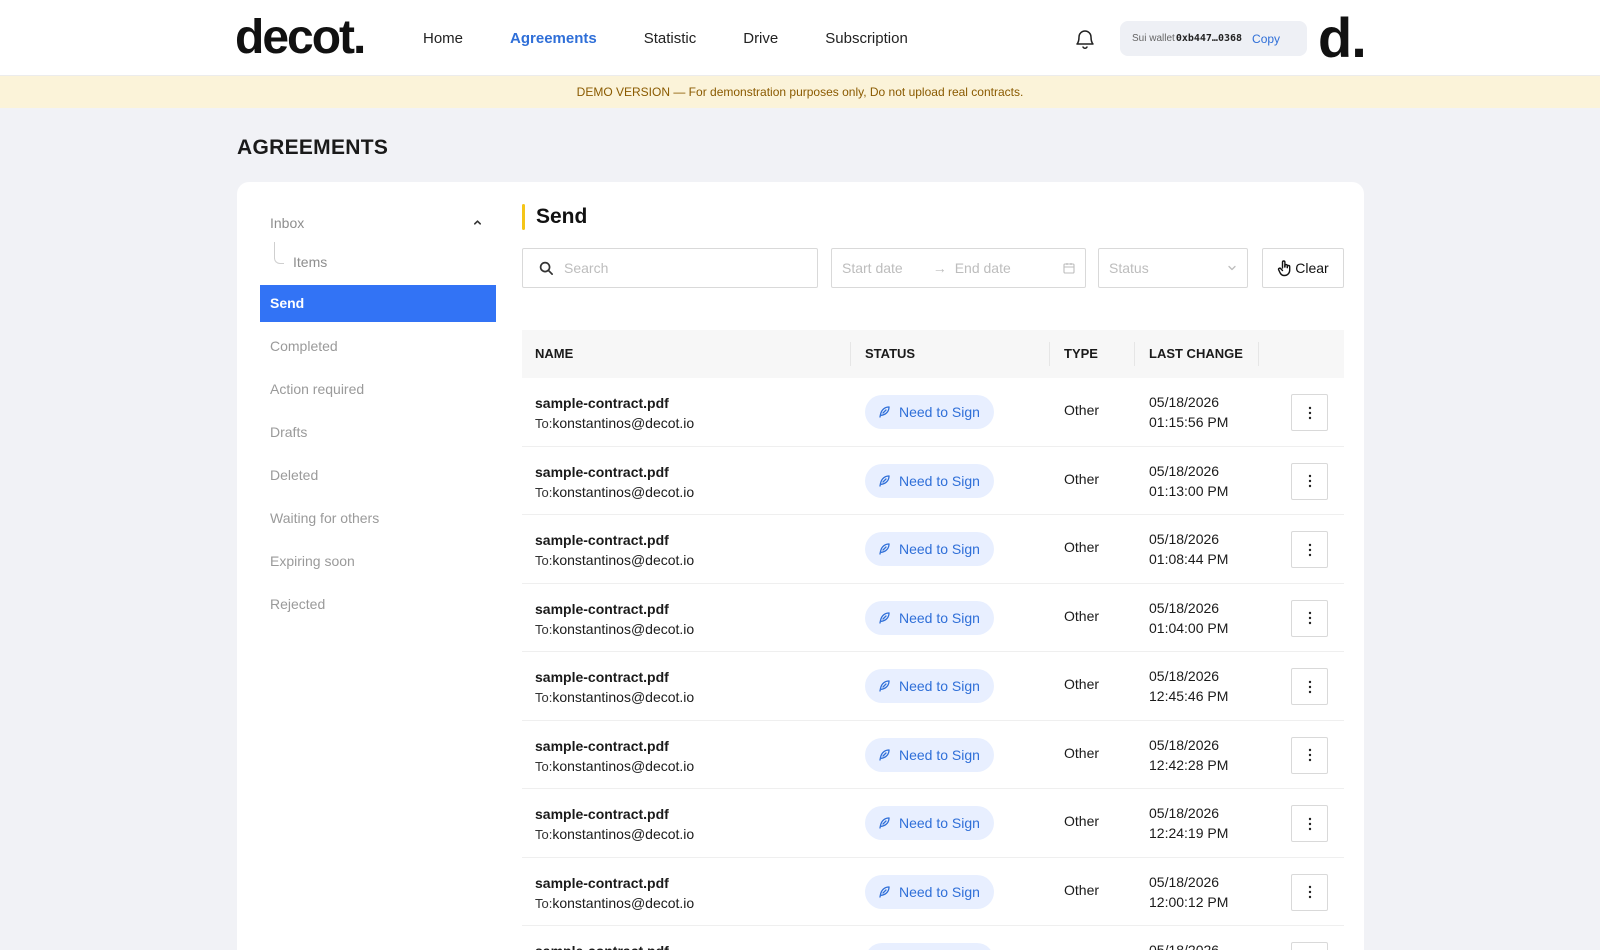 The image size is (1600, 950). What do you see at coordinates (300, 38) in the screenshot?
I see `logo: decot.` at bounding box center [300, 38].